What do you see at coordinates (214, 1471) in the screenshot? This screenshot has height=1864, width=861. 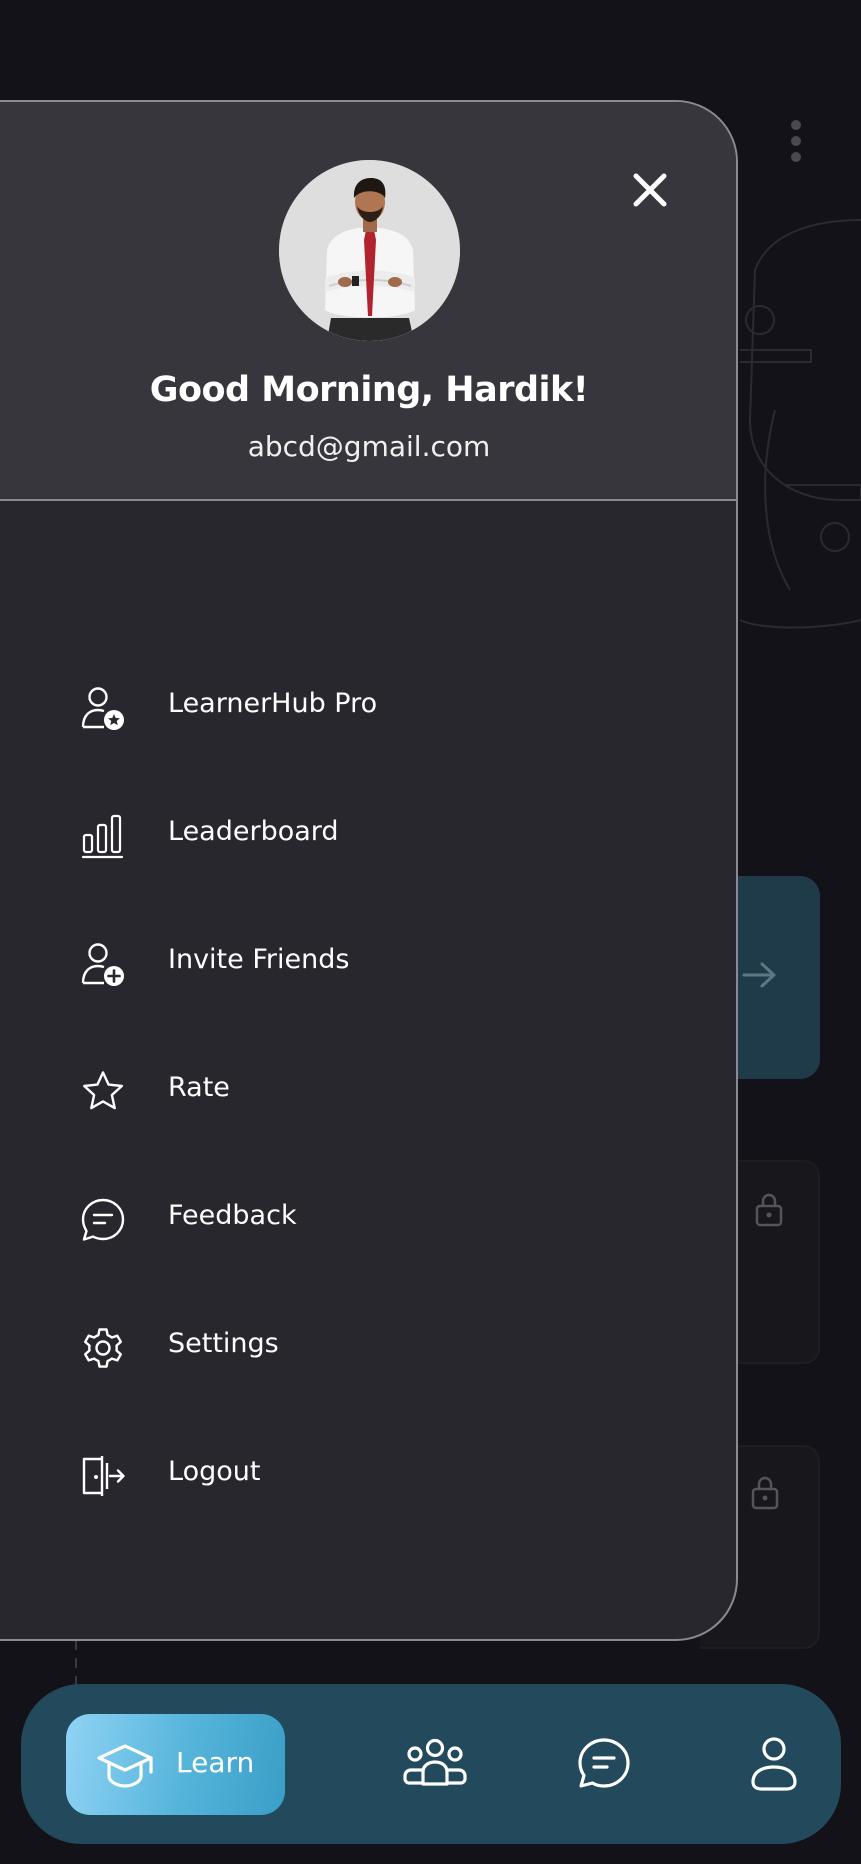 I see `menu-item-label: Logout` at bounding box center [214, 1471].